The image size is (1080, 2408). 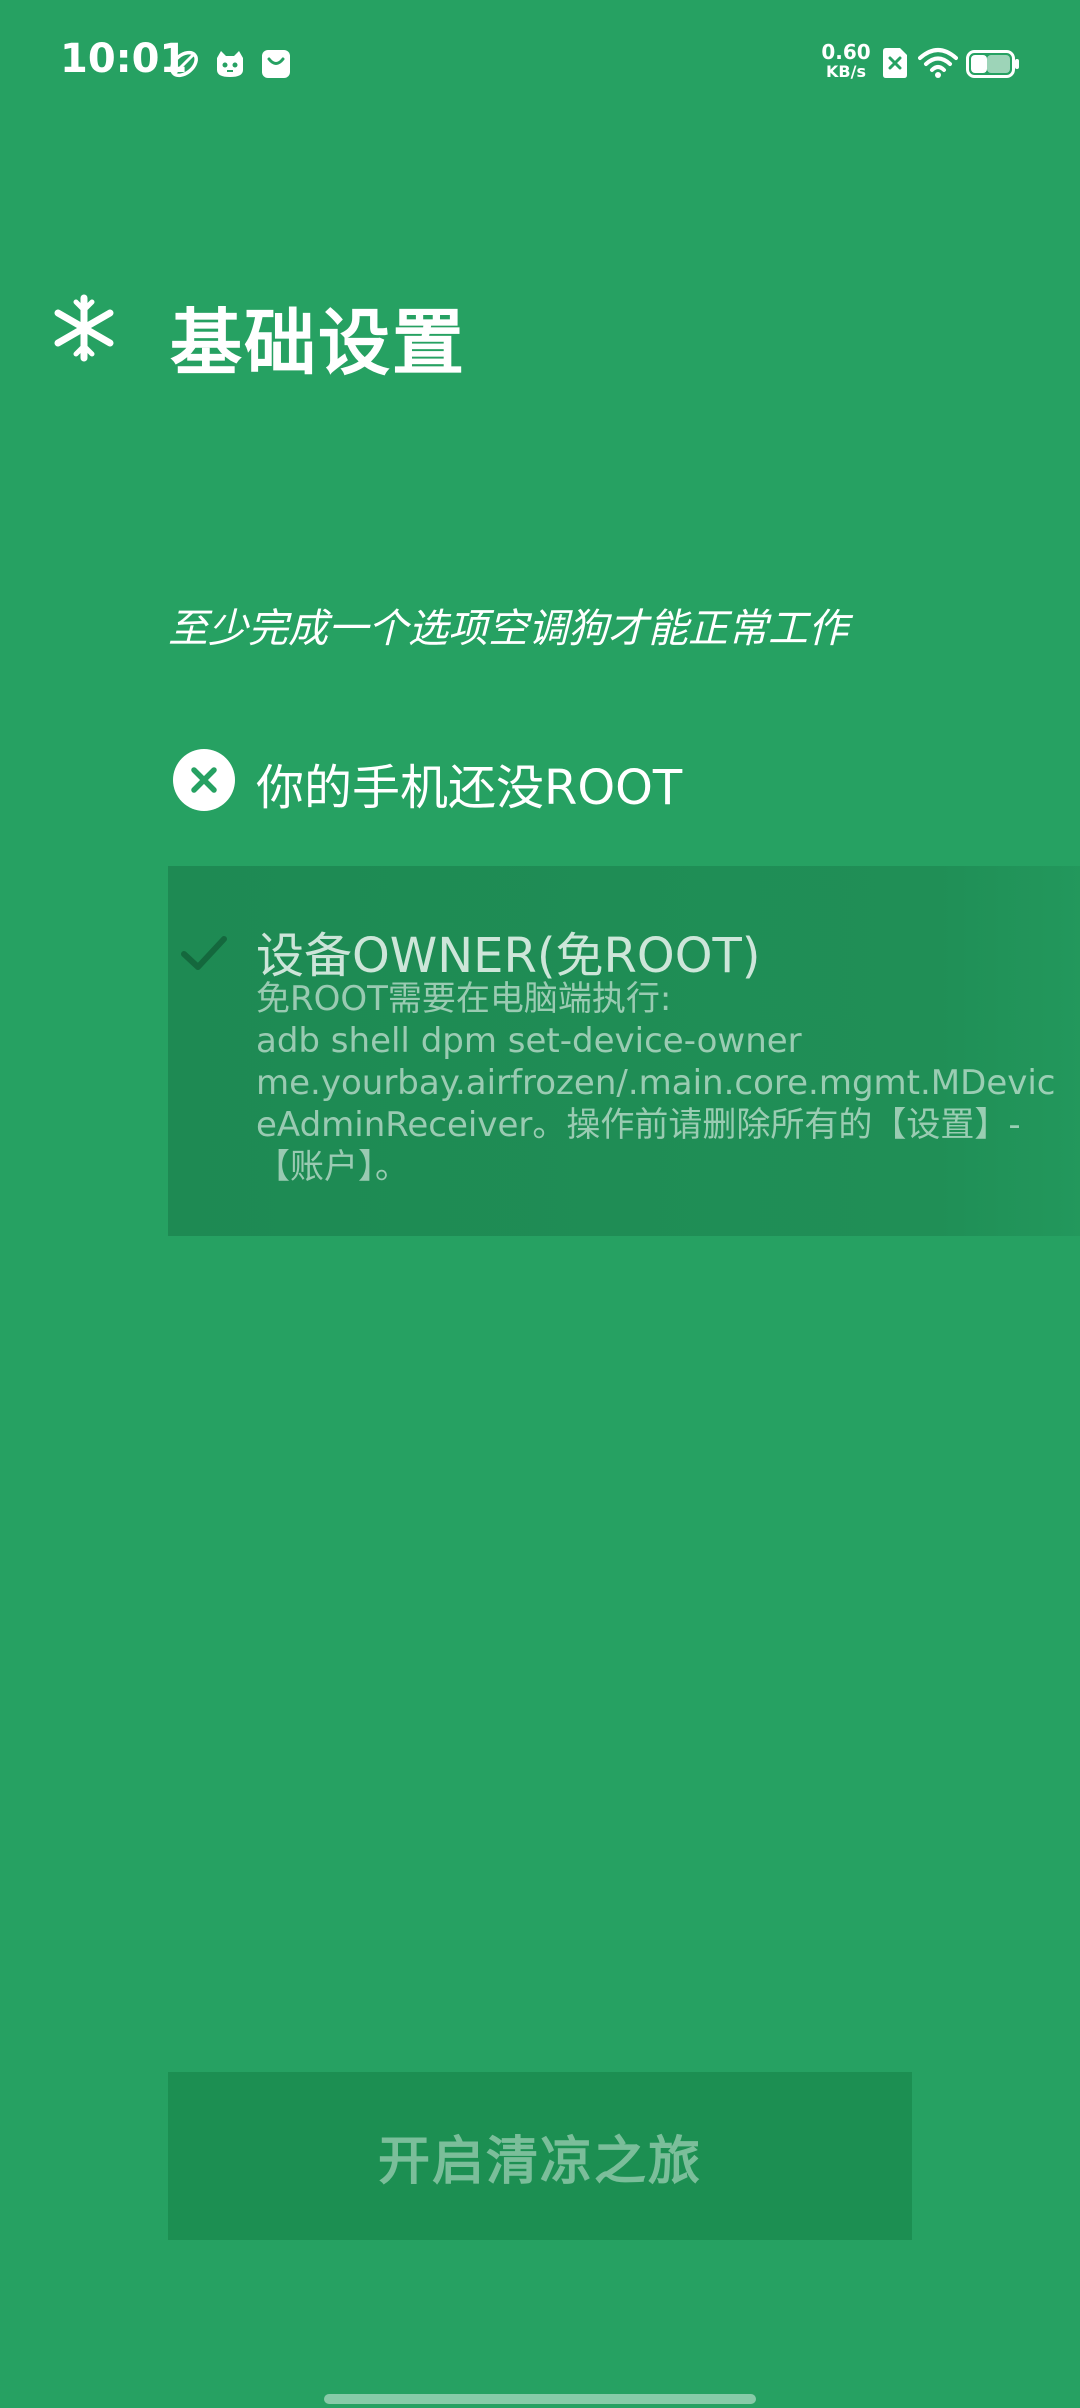 What do you see at coordinates (846, 71) in the screenshot?
I see `network-speed-unit: KB/s` at bounding box center [846, 71].